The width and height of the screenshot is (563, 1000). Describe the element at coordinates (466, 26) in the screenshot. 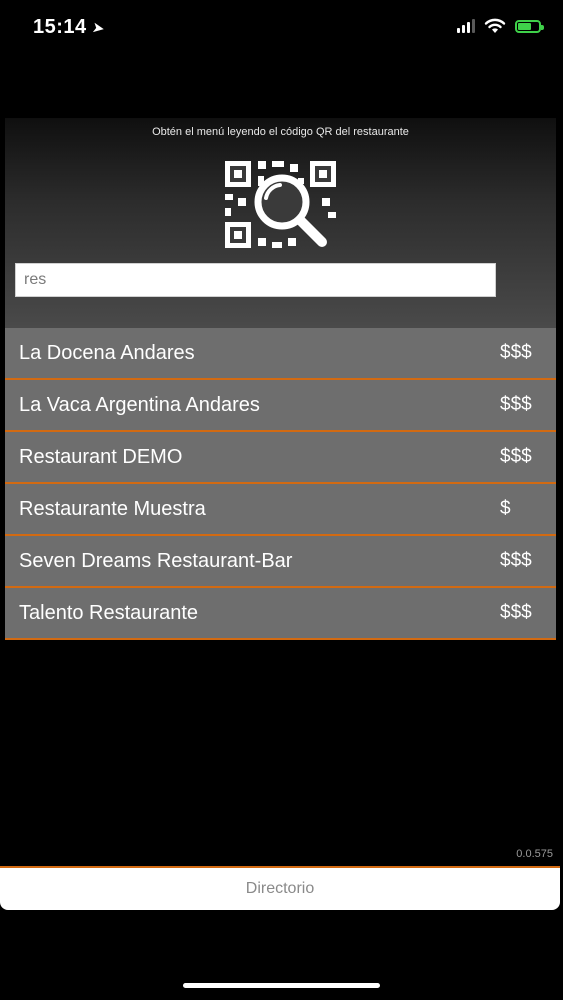

I see `cellular-signal-icon` at that location.